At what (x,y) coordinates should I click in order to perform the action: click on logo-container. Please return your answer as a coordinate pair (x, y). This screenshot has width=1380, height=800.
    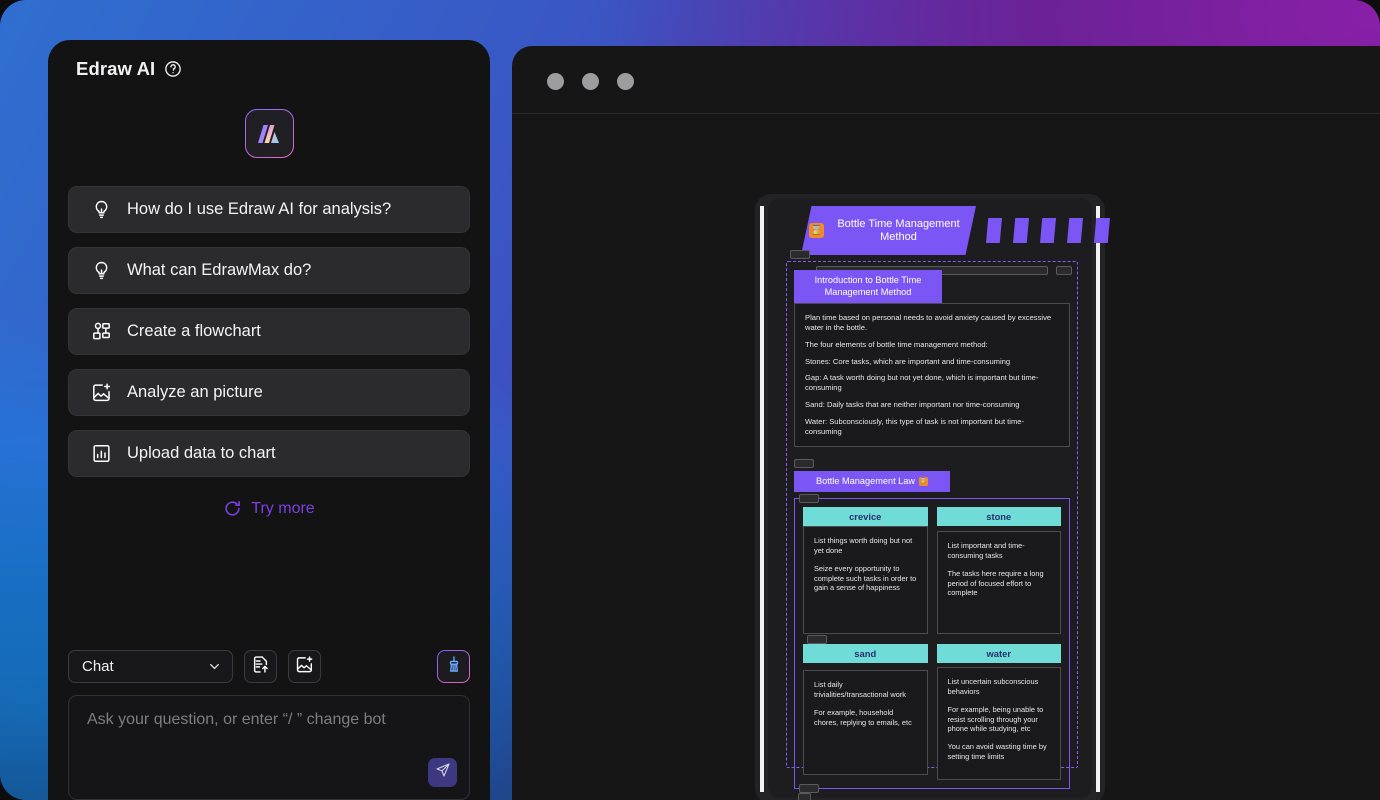
    Looking at the image, I should click on (269, 133).